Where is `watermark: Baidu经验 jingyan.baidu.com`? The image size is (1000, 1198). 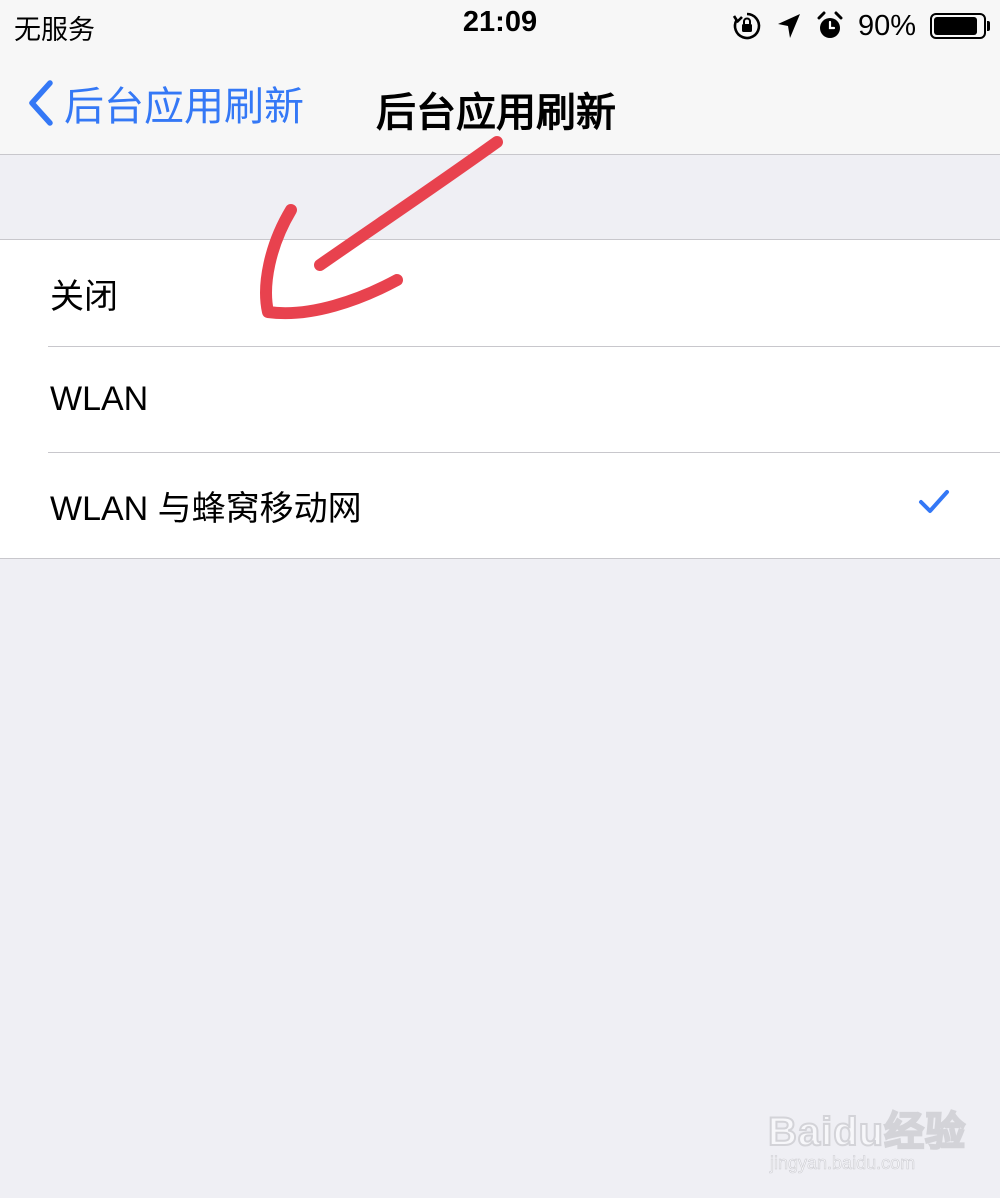 watermark: Baidu经验 jingyan.baidu.com is located at coordinates (867, 1135).